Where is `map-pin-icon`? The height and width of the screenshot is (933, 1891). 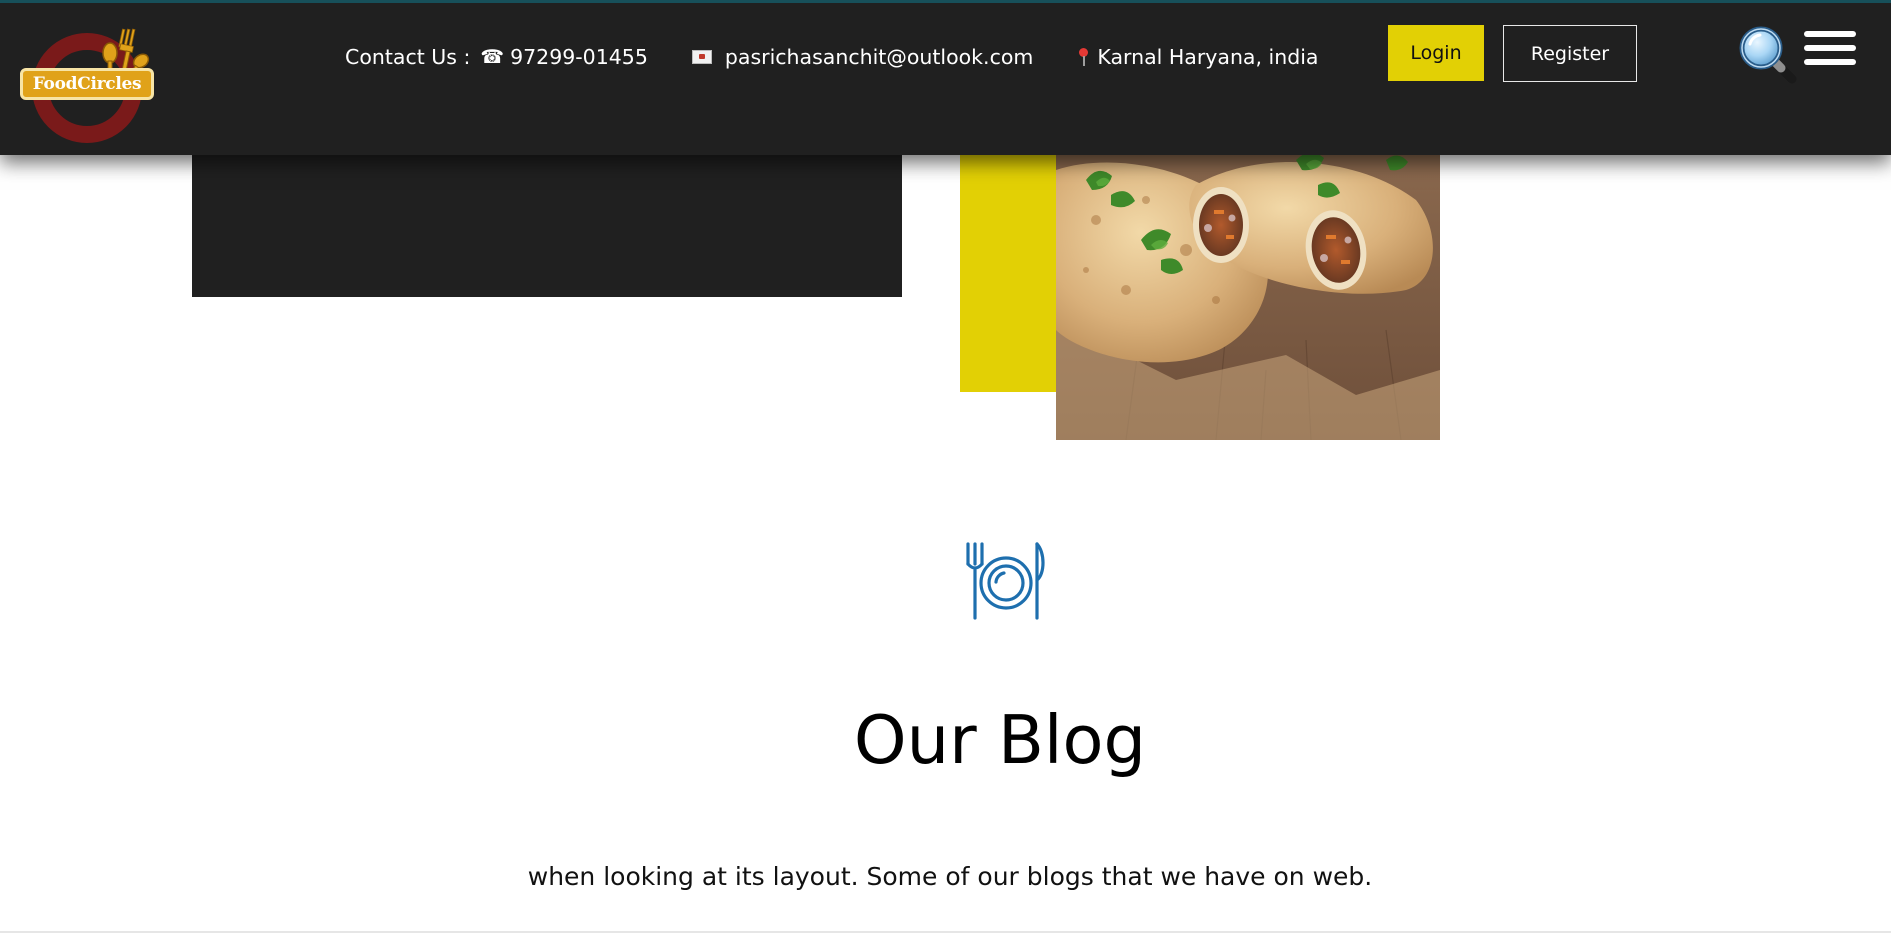 map-pin-icon is located at coordinates (1083, 57).